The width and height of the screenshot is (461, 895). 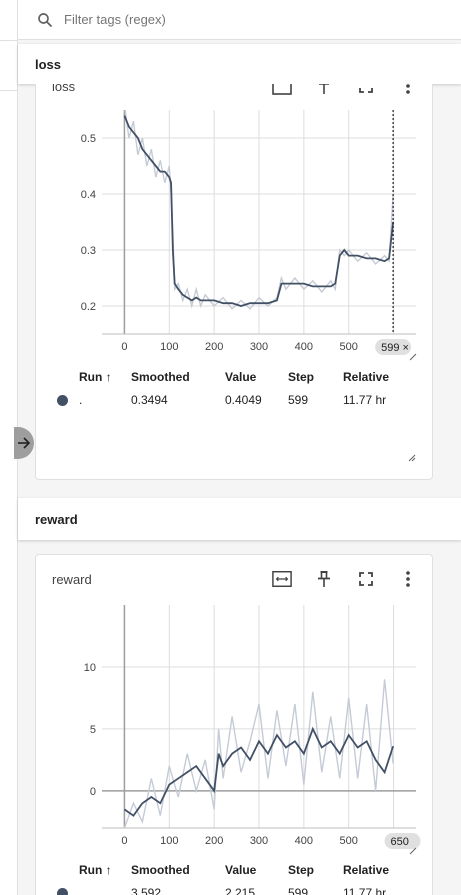 I want to click on search-icon, so click(x=45, y=20).